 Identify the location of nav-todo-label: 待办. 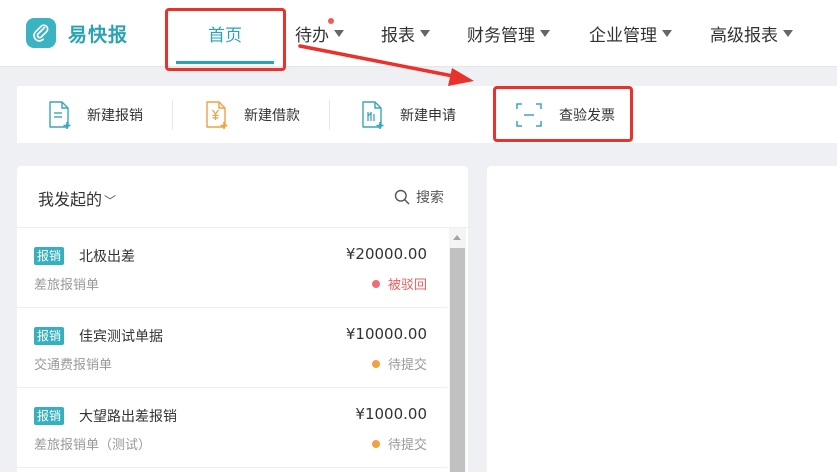
(312, 35).